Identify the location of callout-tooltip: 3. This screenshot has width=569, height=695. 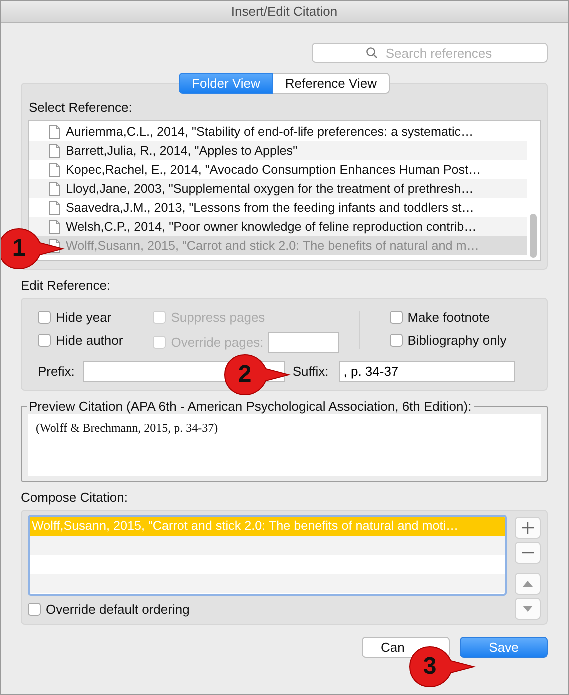
(442, 667).